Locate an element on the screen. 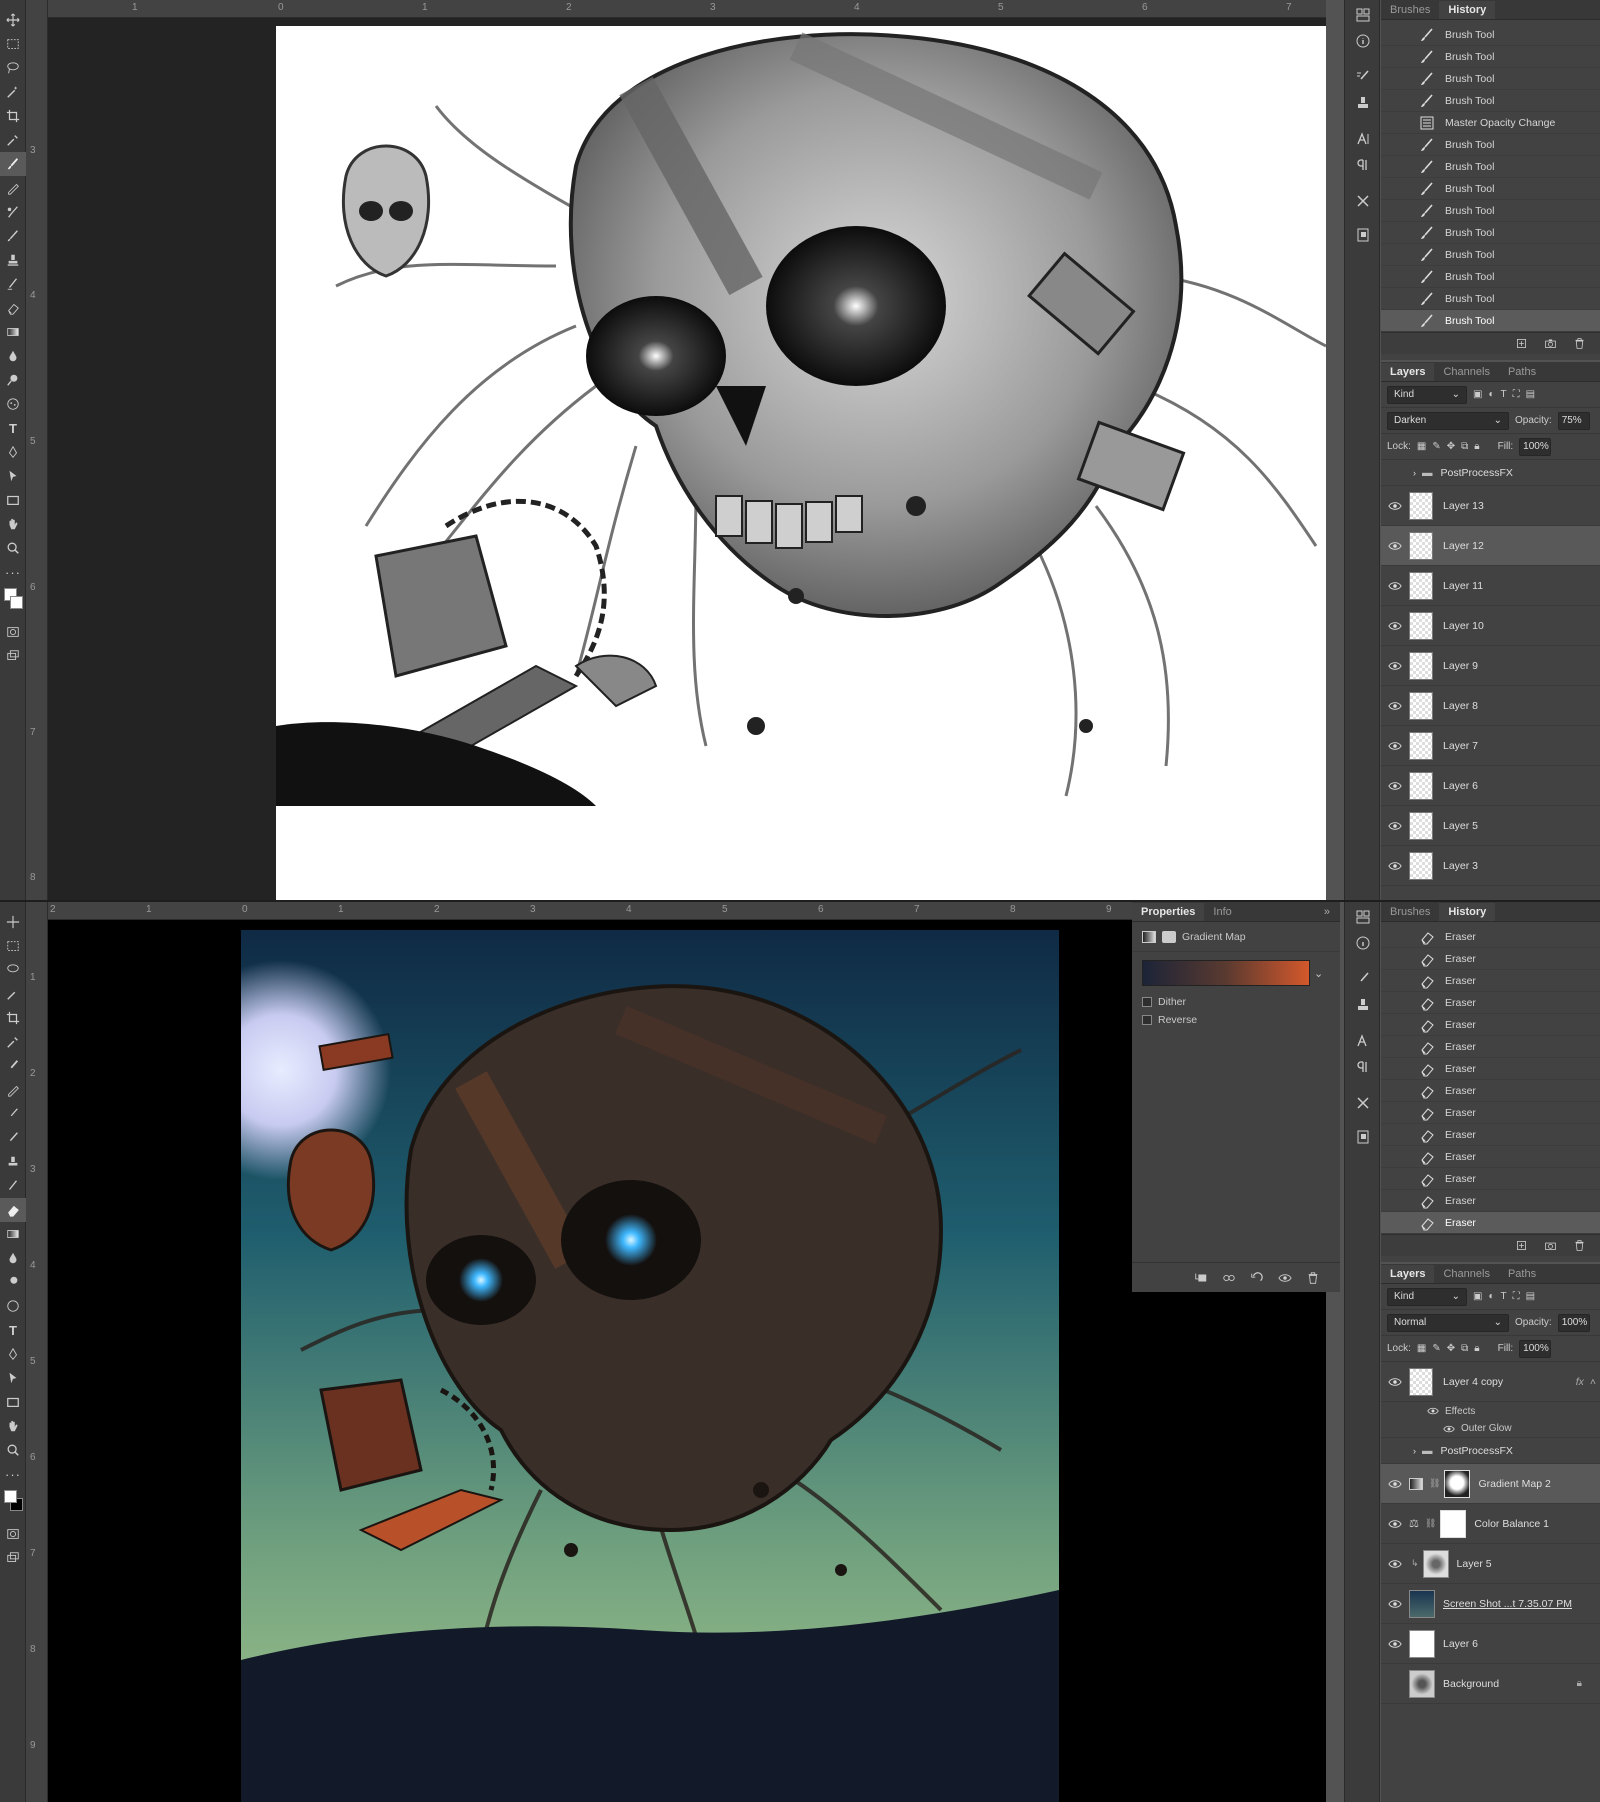 This screenshot has width=1600, height=1802. chevron-down-icon: ⌄ is located at coordinates (1318, 973).